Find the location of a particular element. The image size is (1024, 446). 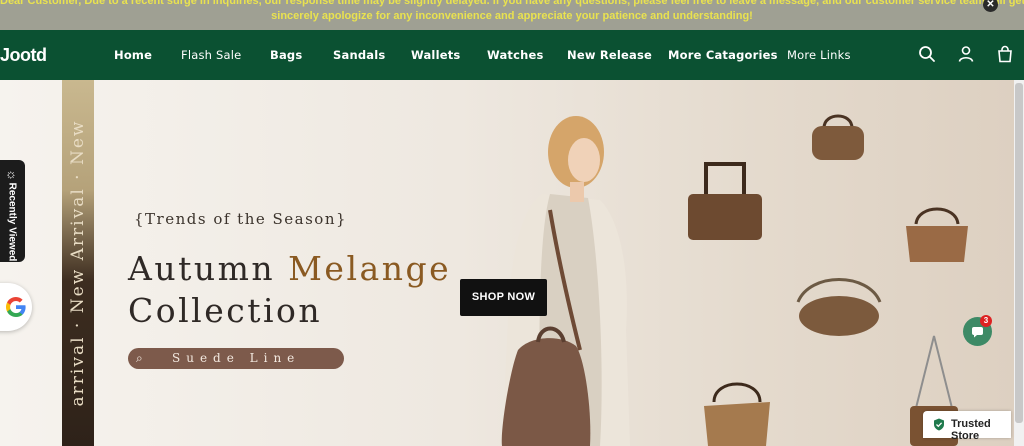

cart-icon is located at coordinates (1005, 54).